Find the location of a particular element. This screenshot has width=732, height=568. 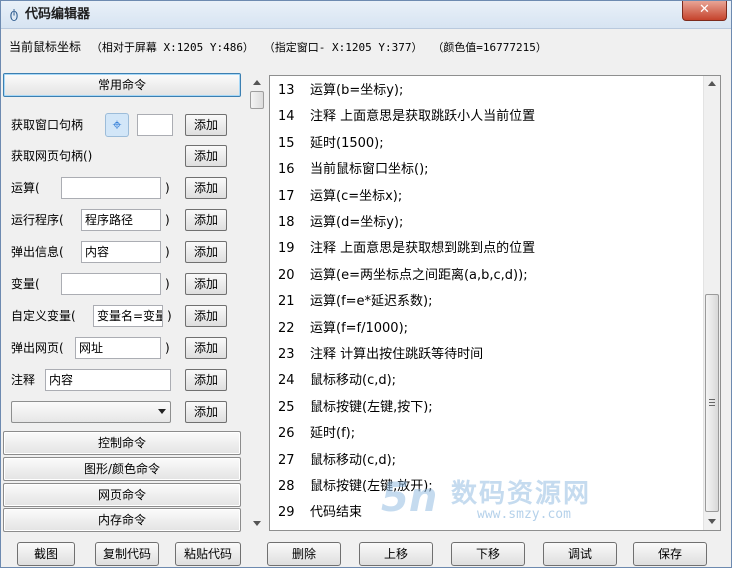

code-line: 14 注释 上面意思是获取跳跃小人当前位置 is located at coordinates (485, 117).